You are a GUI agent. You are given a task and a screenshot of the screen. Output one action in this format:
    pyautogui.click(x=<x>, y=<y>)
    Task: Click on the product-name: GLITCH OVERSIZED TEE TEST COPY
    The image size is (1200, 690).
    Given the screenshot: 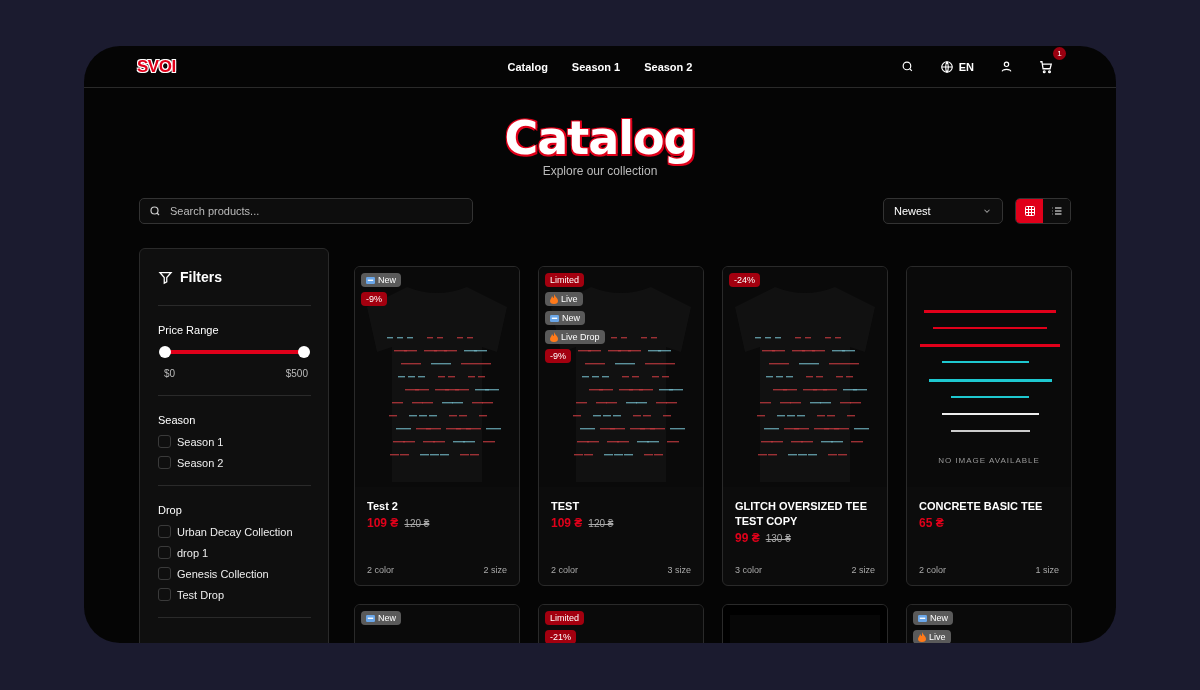 What is the action you would take?
    pyautogui.click(x=805, y=514)
    